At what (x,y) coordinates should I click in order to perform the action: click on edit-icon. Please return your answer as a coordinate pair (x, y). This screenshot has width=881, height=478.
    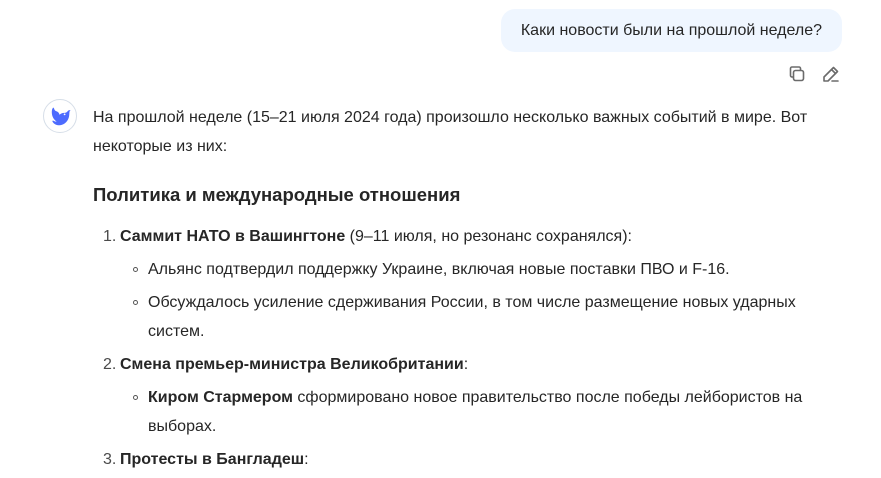
    Looking at the image, I should click on (831, 74).